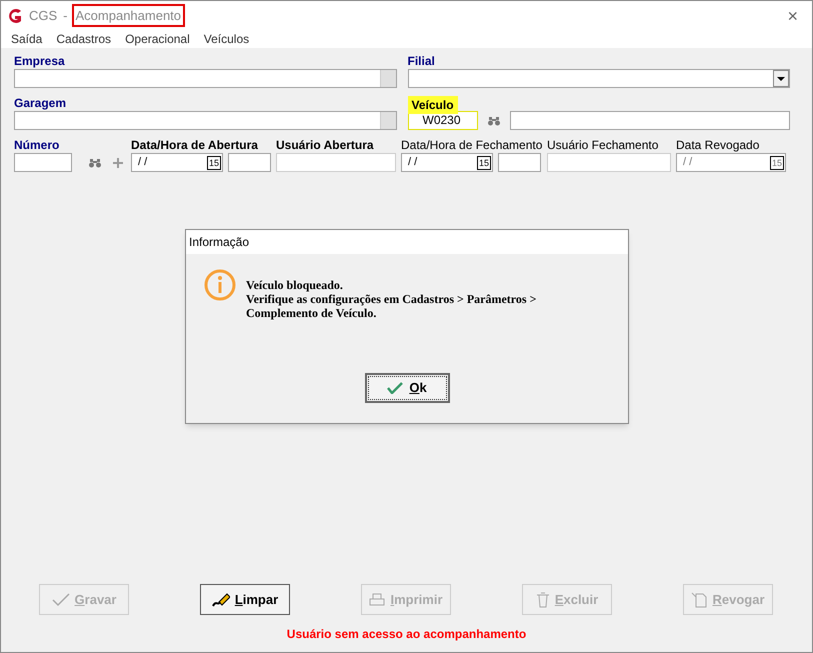 Image resolution: width=813 pixels, height=653 pixels. I want to click on field-label: Garagem, so click(41, 103).